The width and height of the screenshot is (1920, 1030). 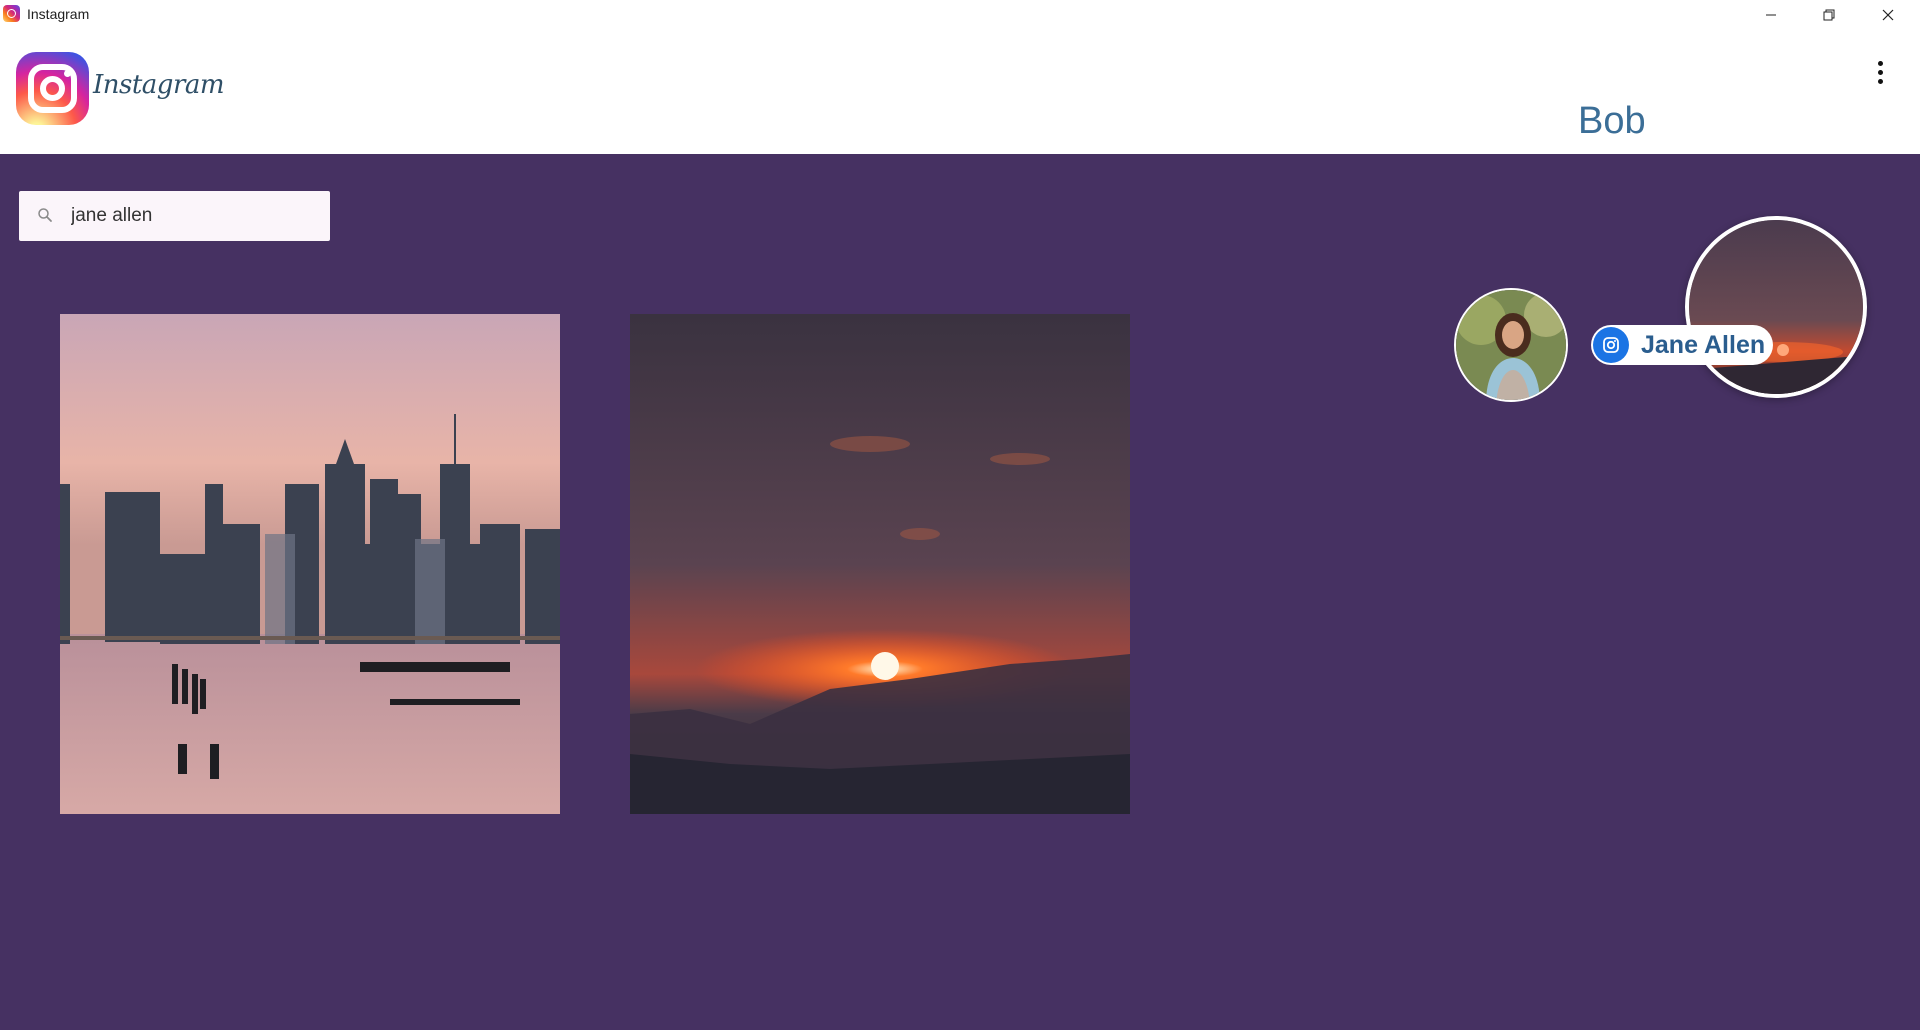 What do you see at coordinates (1703, 345) in the screenshot?
I see `search-result-name: Jane Allen` at bounding box center [1703, 345].